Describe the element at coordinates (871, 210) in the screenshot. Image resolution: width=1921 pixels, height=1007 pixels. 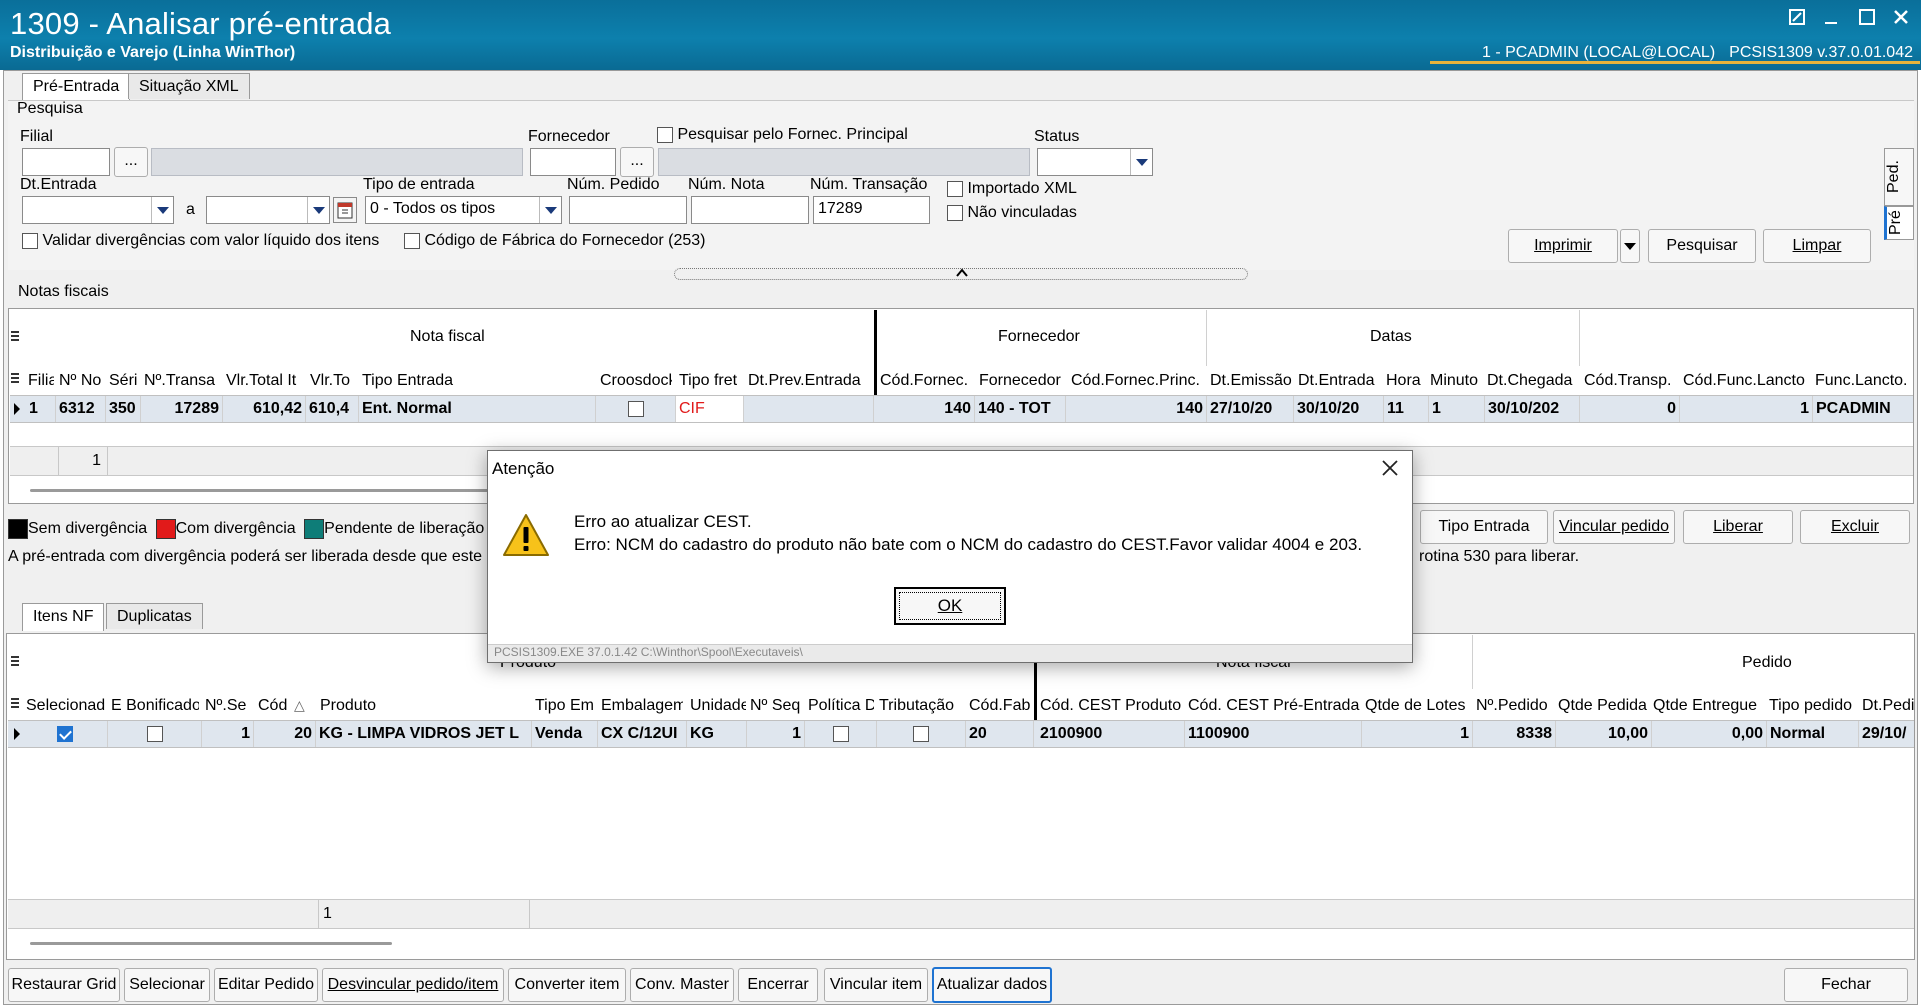
I see `num-transacao-input: 17289` at that location.